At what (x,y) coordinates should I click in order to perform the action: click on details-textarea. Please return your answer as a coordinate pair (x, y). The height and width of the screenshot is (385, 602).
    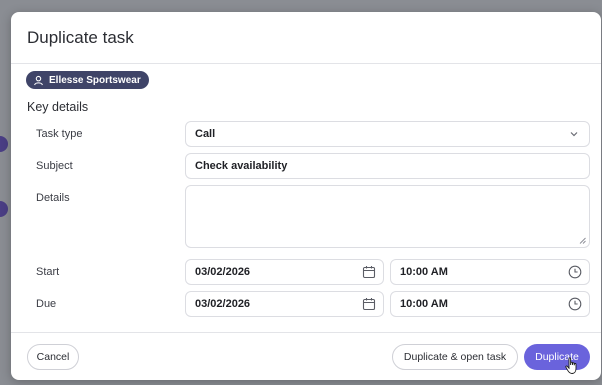
    Looking at the image, I should click on (387, 216).